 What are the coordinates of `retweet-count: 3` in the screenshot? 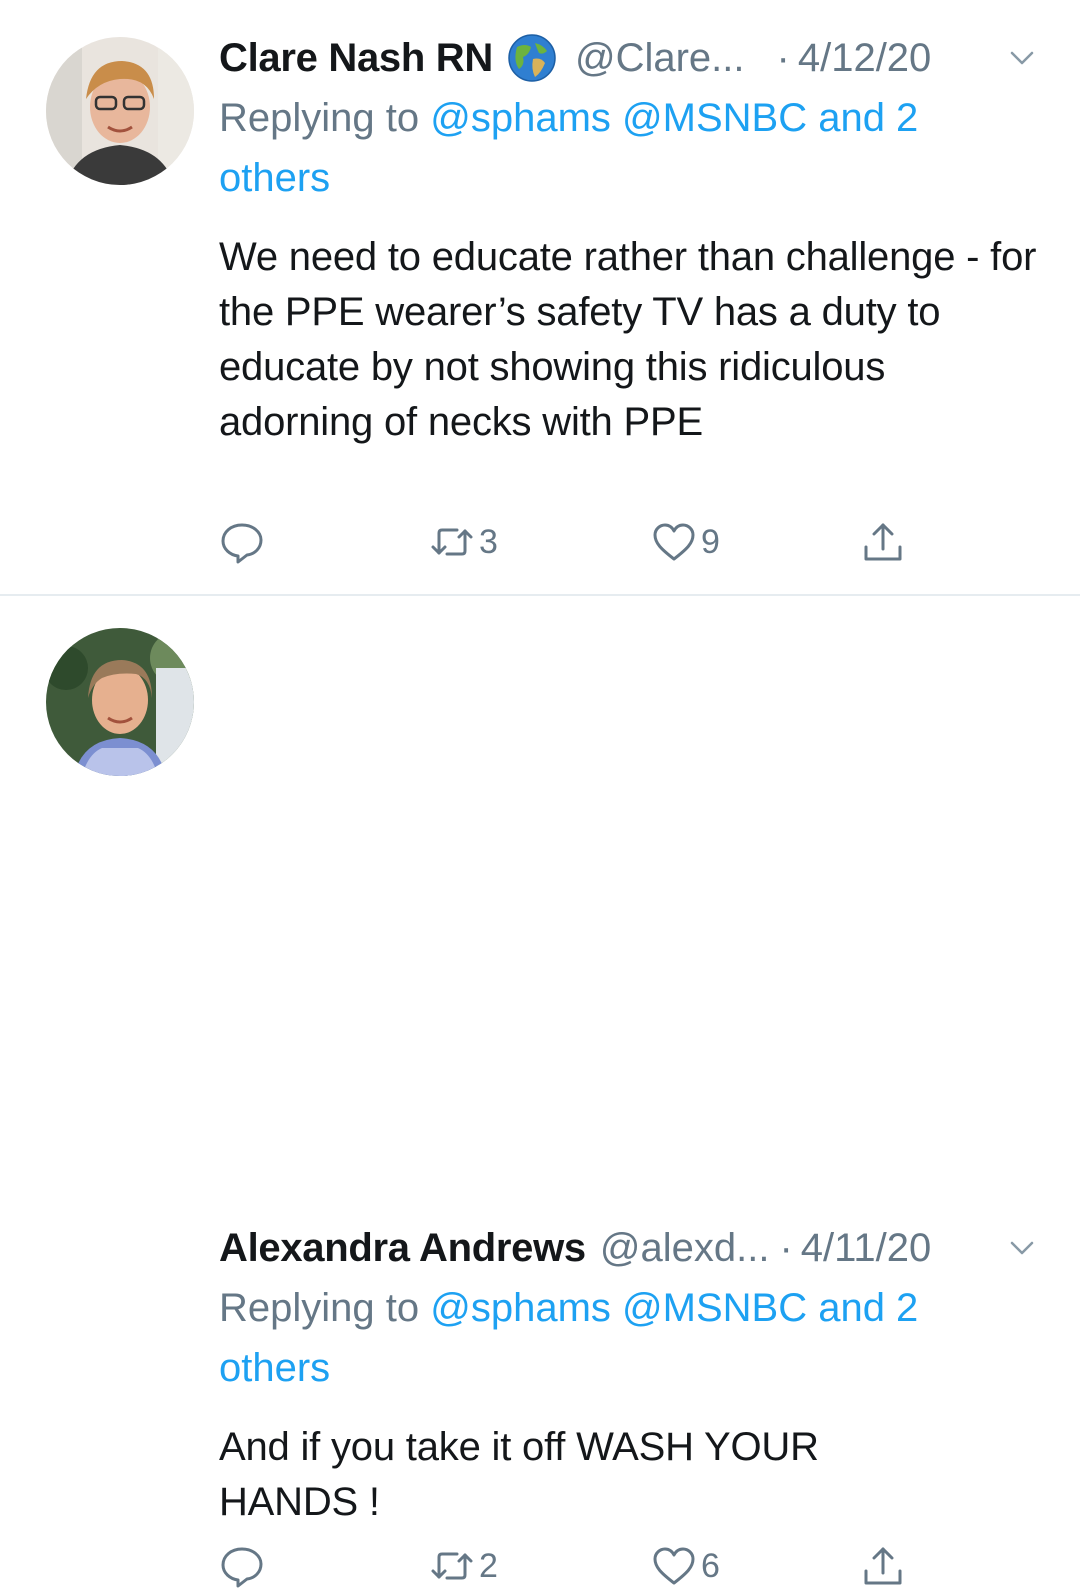 It's located at (488, 541).